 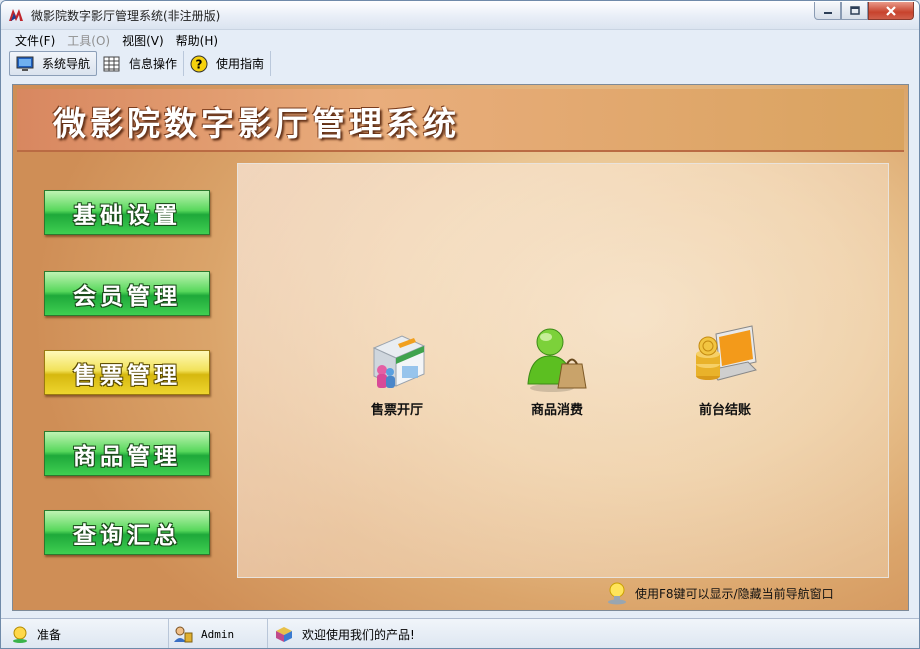 I want to click on hint-text: 使用F8键可以显示/隐藏当前导航窗口, so click(x=734, y=593).